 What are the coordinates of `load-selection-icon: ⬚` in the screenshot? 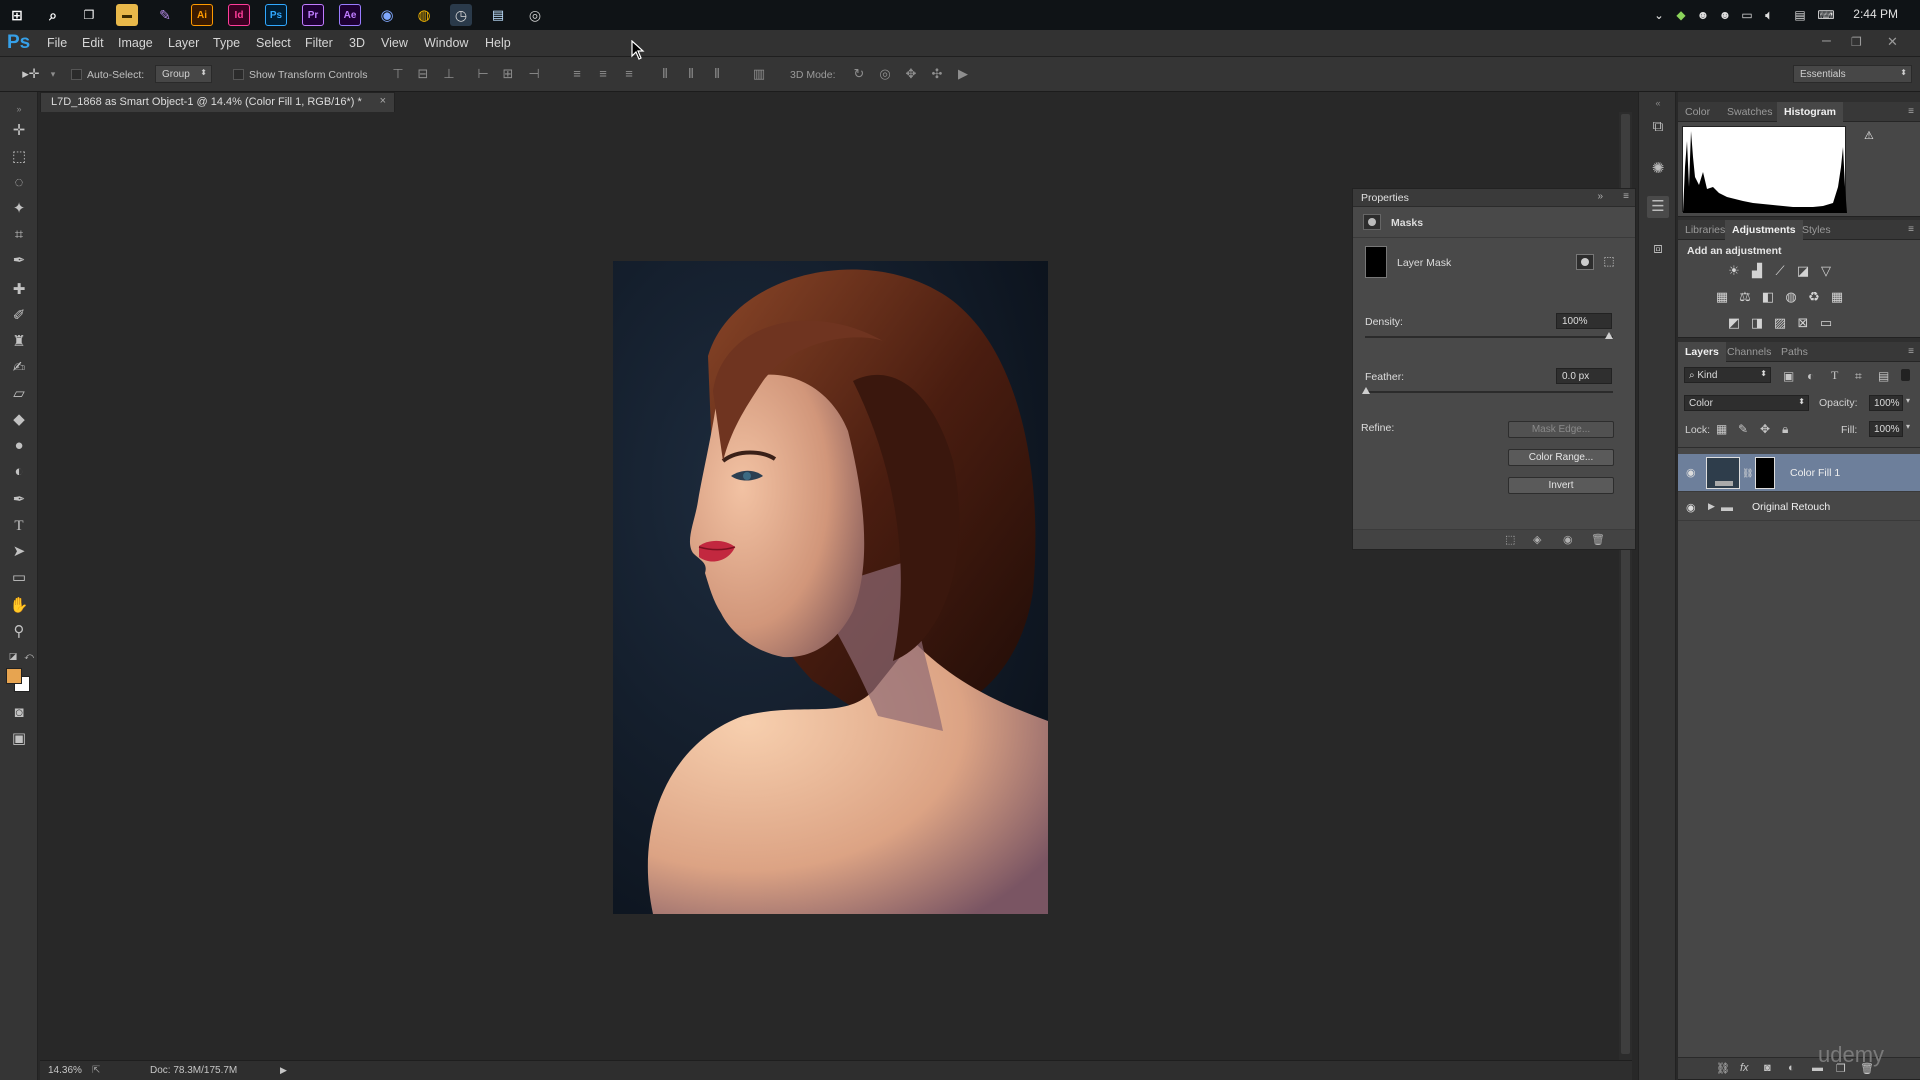 It's located at (1510, 539).